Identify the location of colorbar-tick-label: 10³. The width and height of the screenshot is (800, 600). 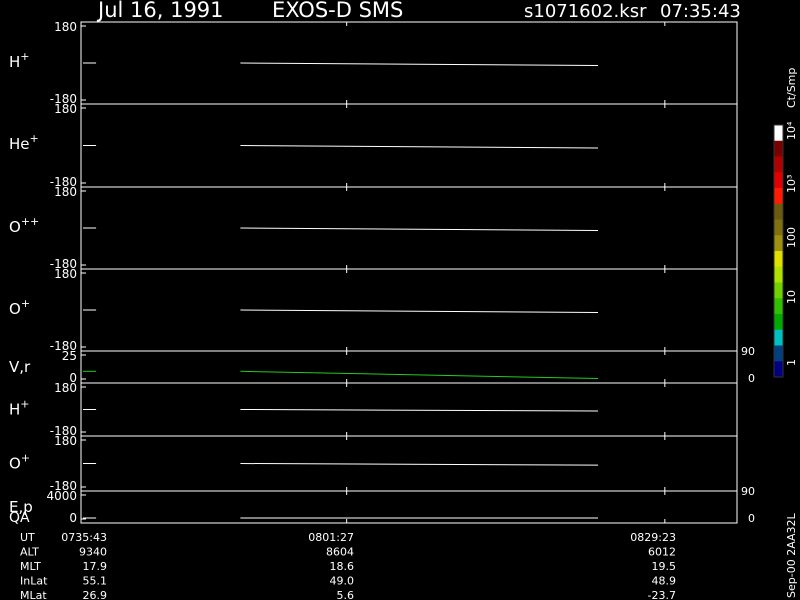
(791, 184).